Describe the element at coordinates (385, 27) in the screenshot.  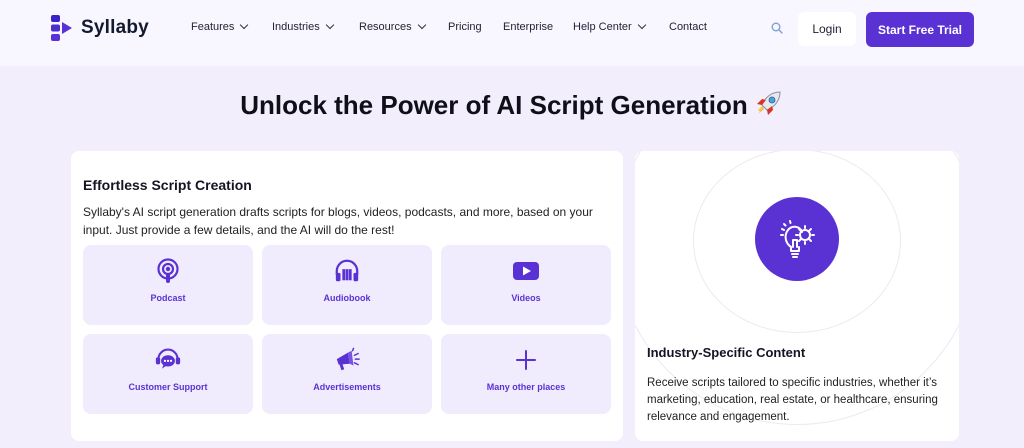
I see `nav-resources-label: Resources` at that location.